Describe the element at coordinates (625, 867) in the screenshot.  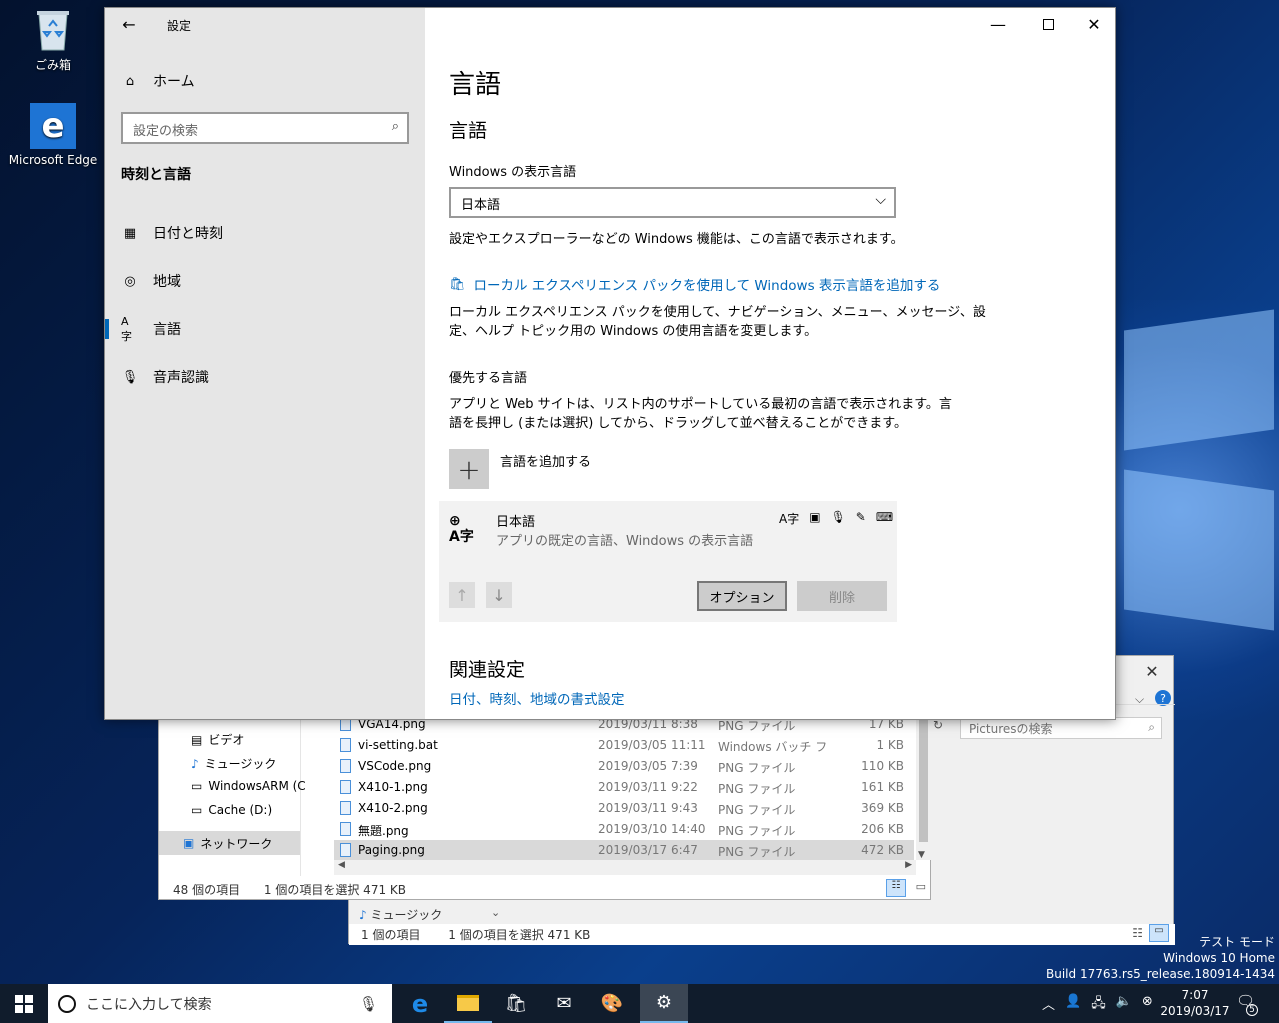
I see `horizontal-scrollbar: ◀ ▶` at that location.